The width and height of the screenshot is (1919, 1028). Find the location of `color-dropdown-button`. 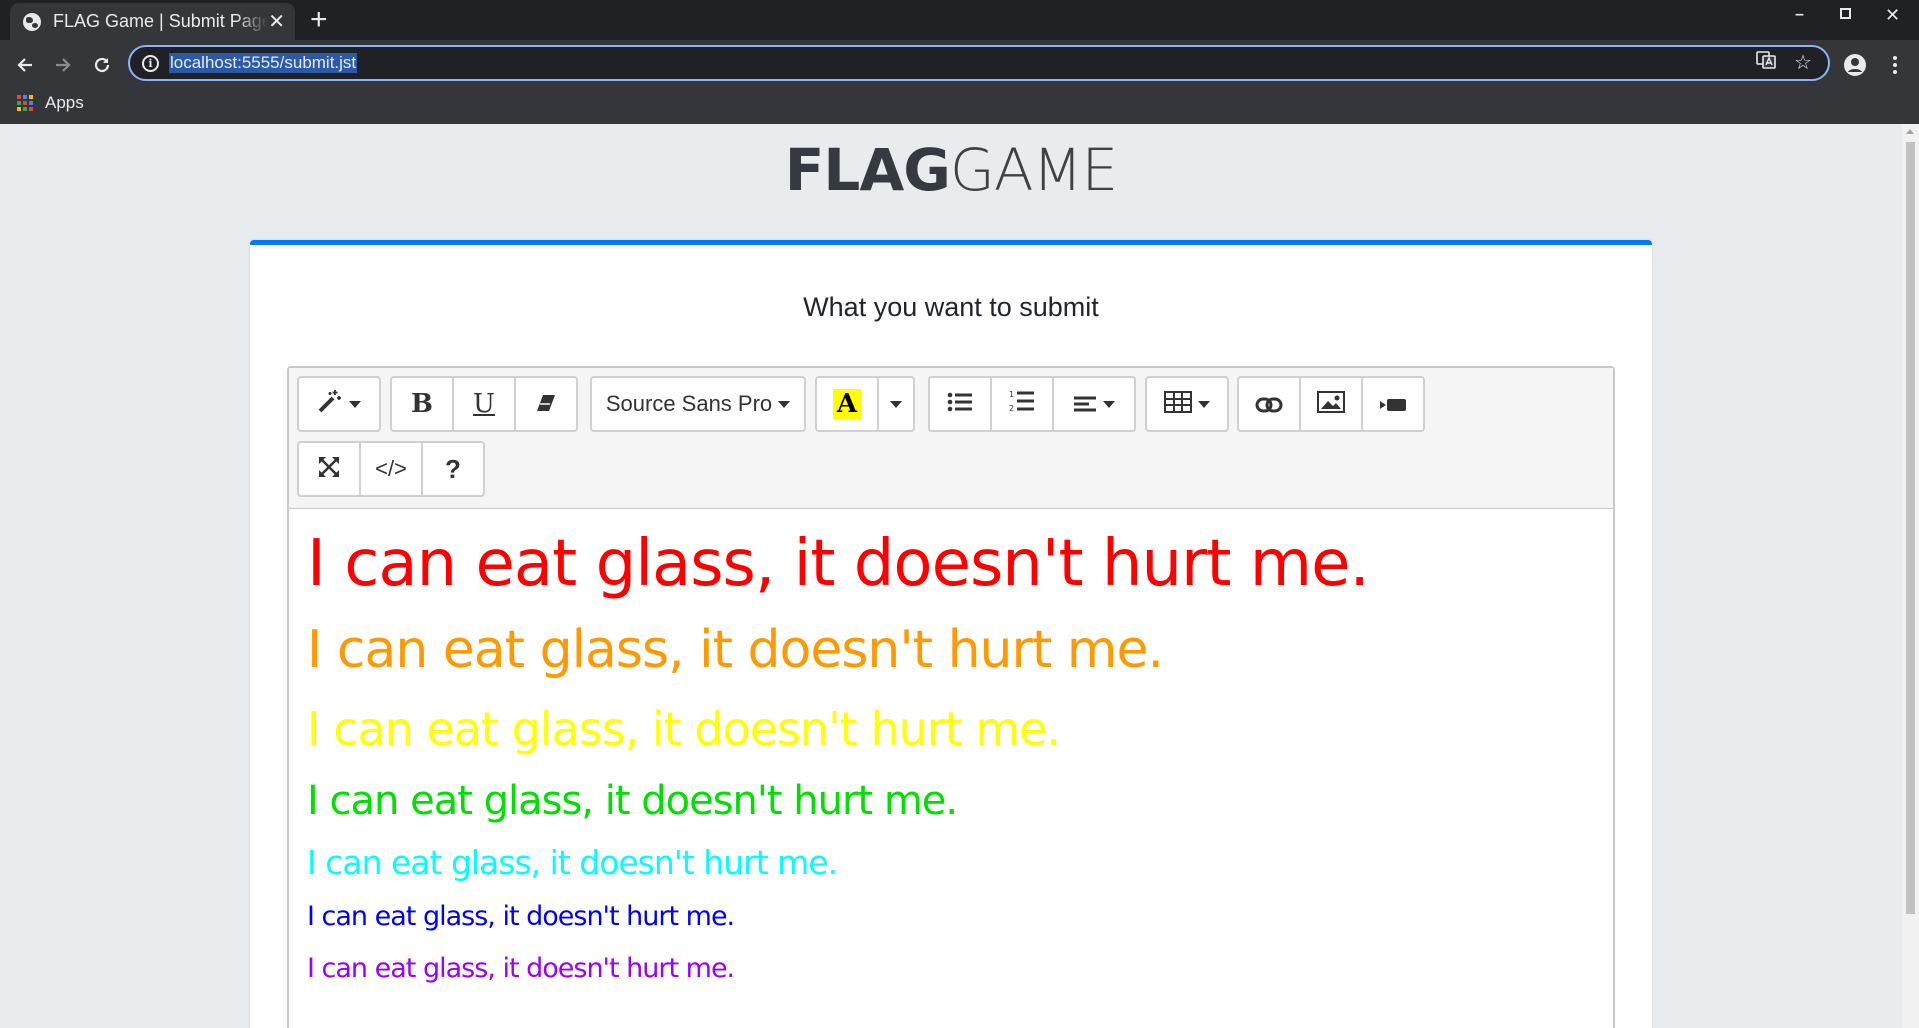

color-dropdown-button is located at coordinates (896, 404).